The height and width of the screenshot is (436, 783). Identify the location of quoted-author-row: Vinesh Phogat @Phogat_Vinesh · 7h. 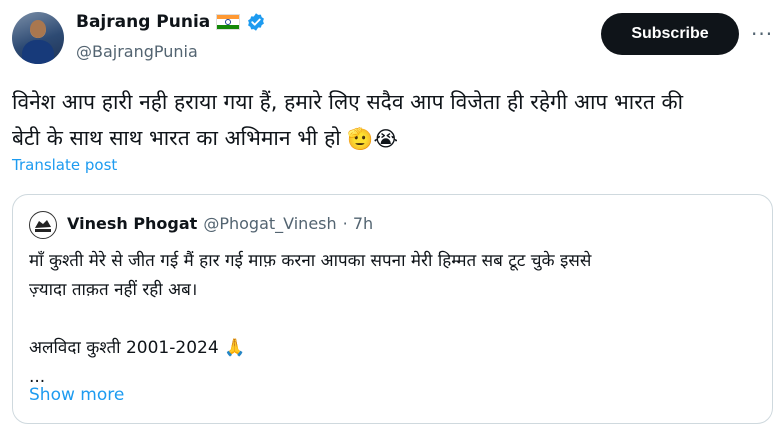
(220, 223).